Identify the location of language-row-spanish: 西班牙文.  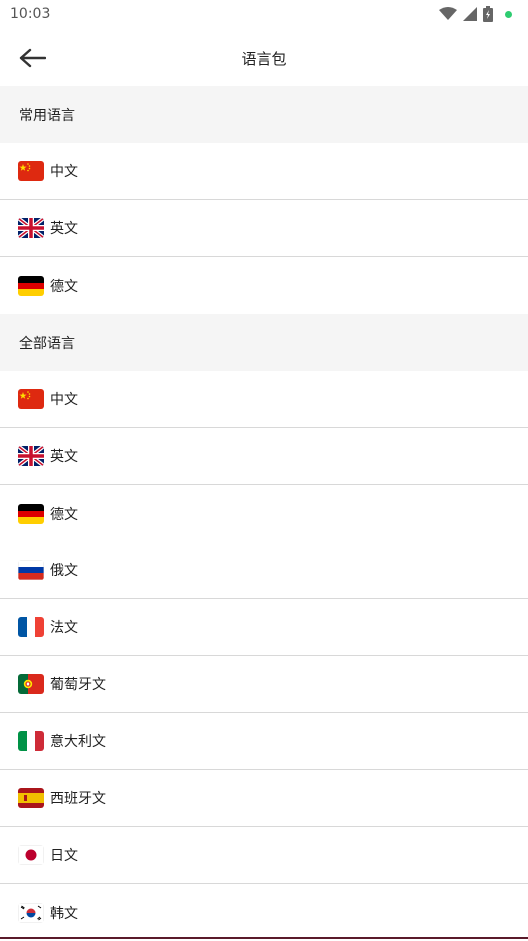
(264, 798).